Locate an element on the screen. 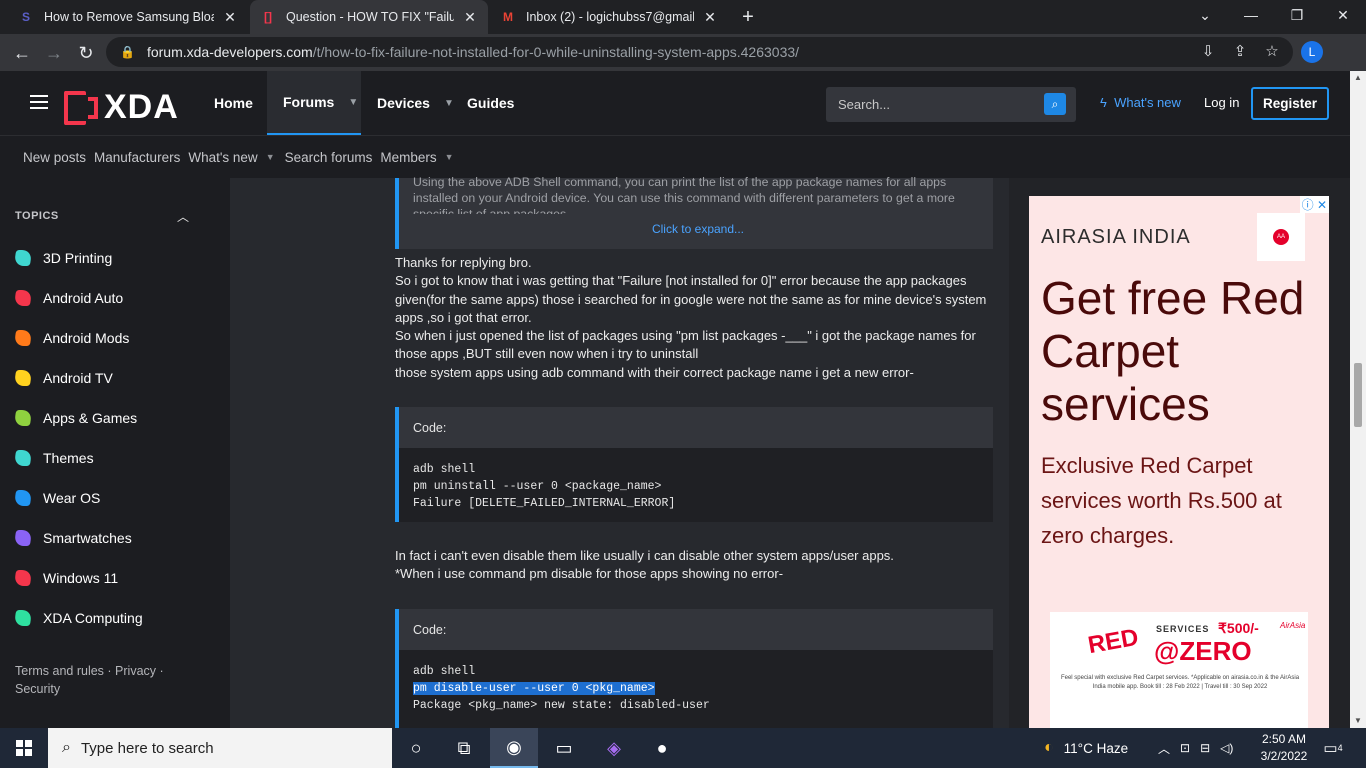 The width and height of the screenshot is (1366, 768). hamburger-menu-icon is located at coordinates (39, 102).